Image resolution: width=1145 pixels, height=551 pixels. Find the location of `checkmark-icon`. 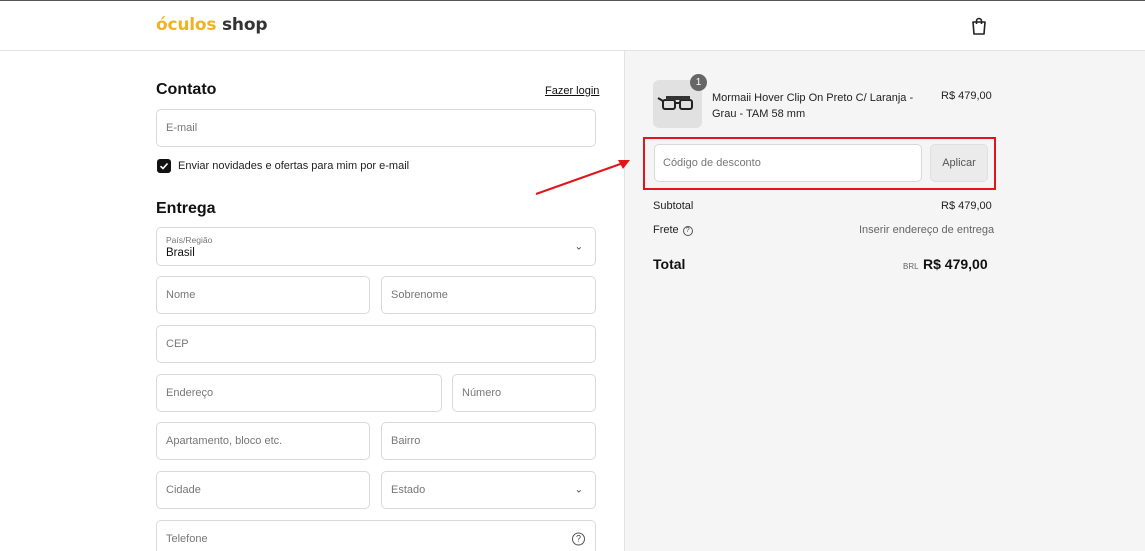

checkmark-icon is located at coordinates (164, 166).